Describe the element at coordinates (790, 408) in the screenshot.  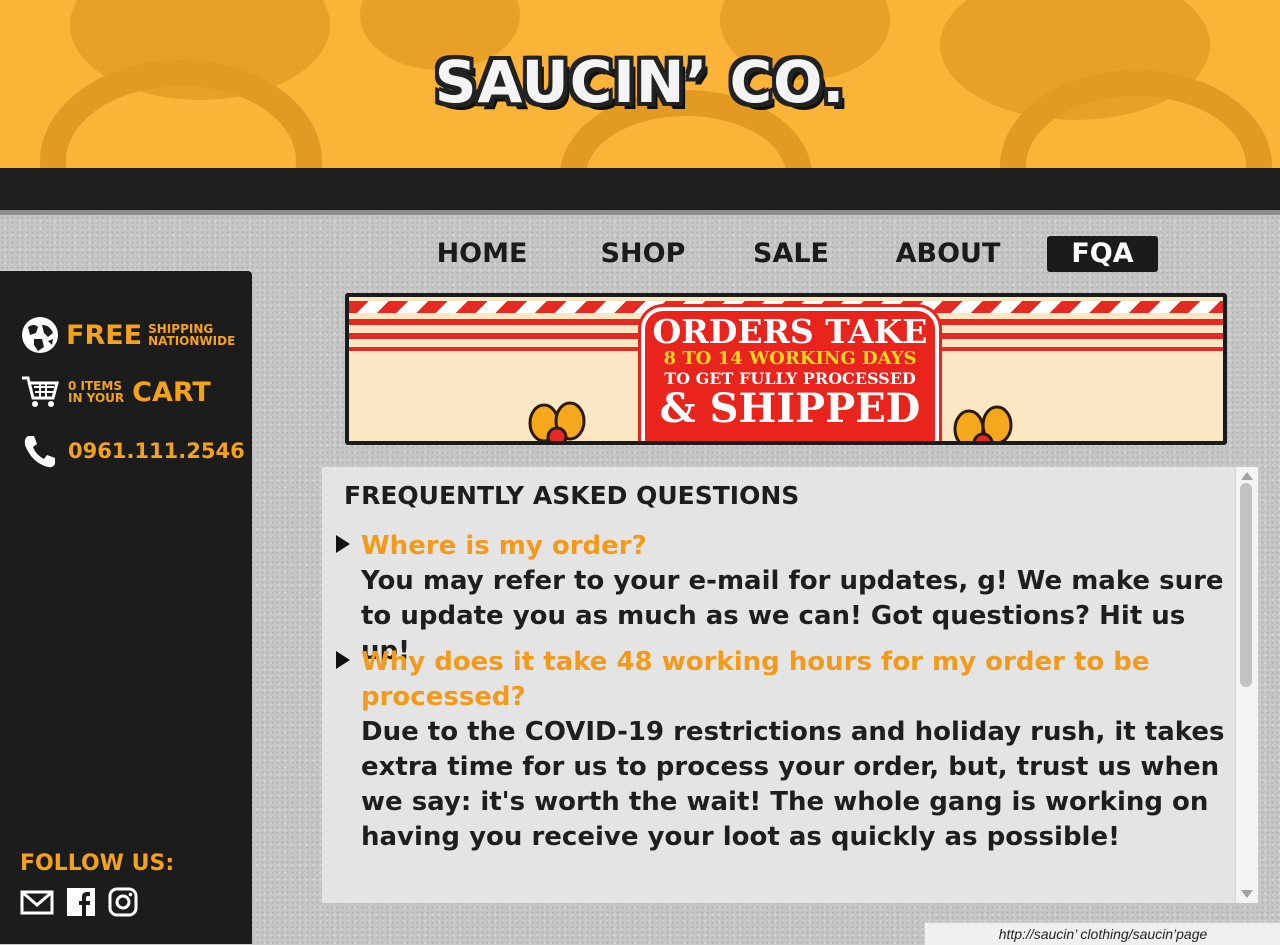
I see `banner-line4: & SHIPPED` at that location.